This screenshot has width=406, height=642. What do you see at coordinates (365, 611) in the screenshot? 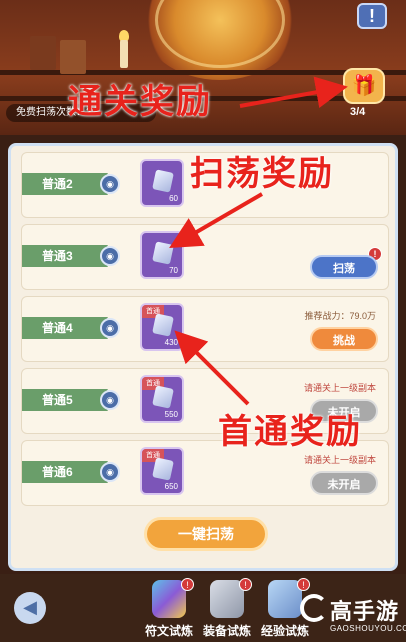
I see `watermark-text: 高手游` at bounding box center [365, 611].